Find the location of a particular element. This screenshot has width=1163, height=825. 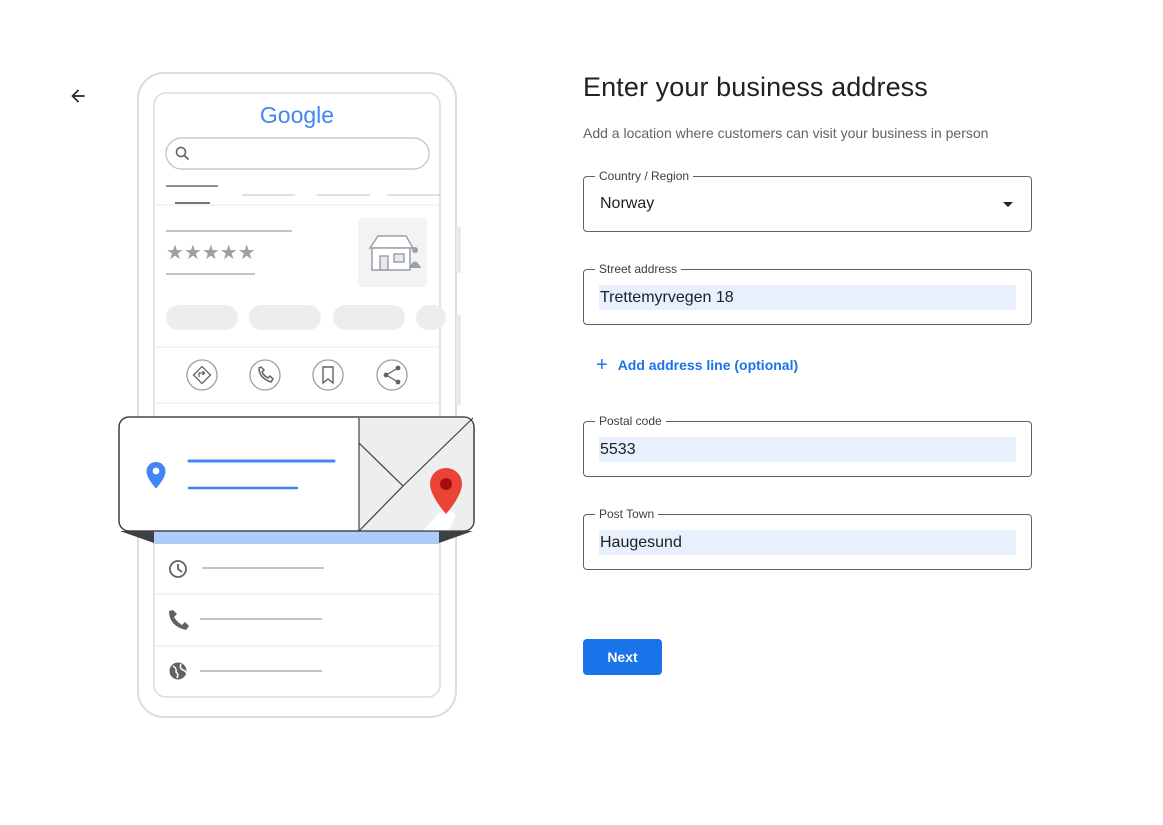

street-address-field: Street address is located at coordinates (807, 293).